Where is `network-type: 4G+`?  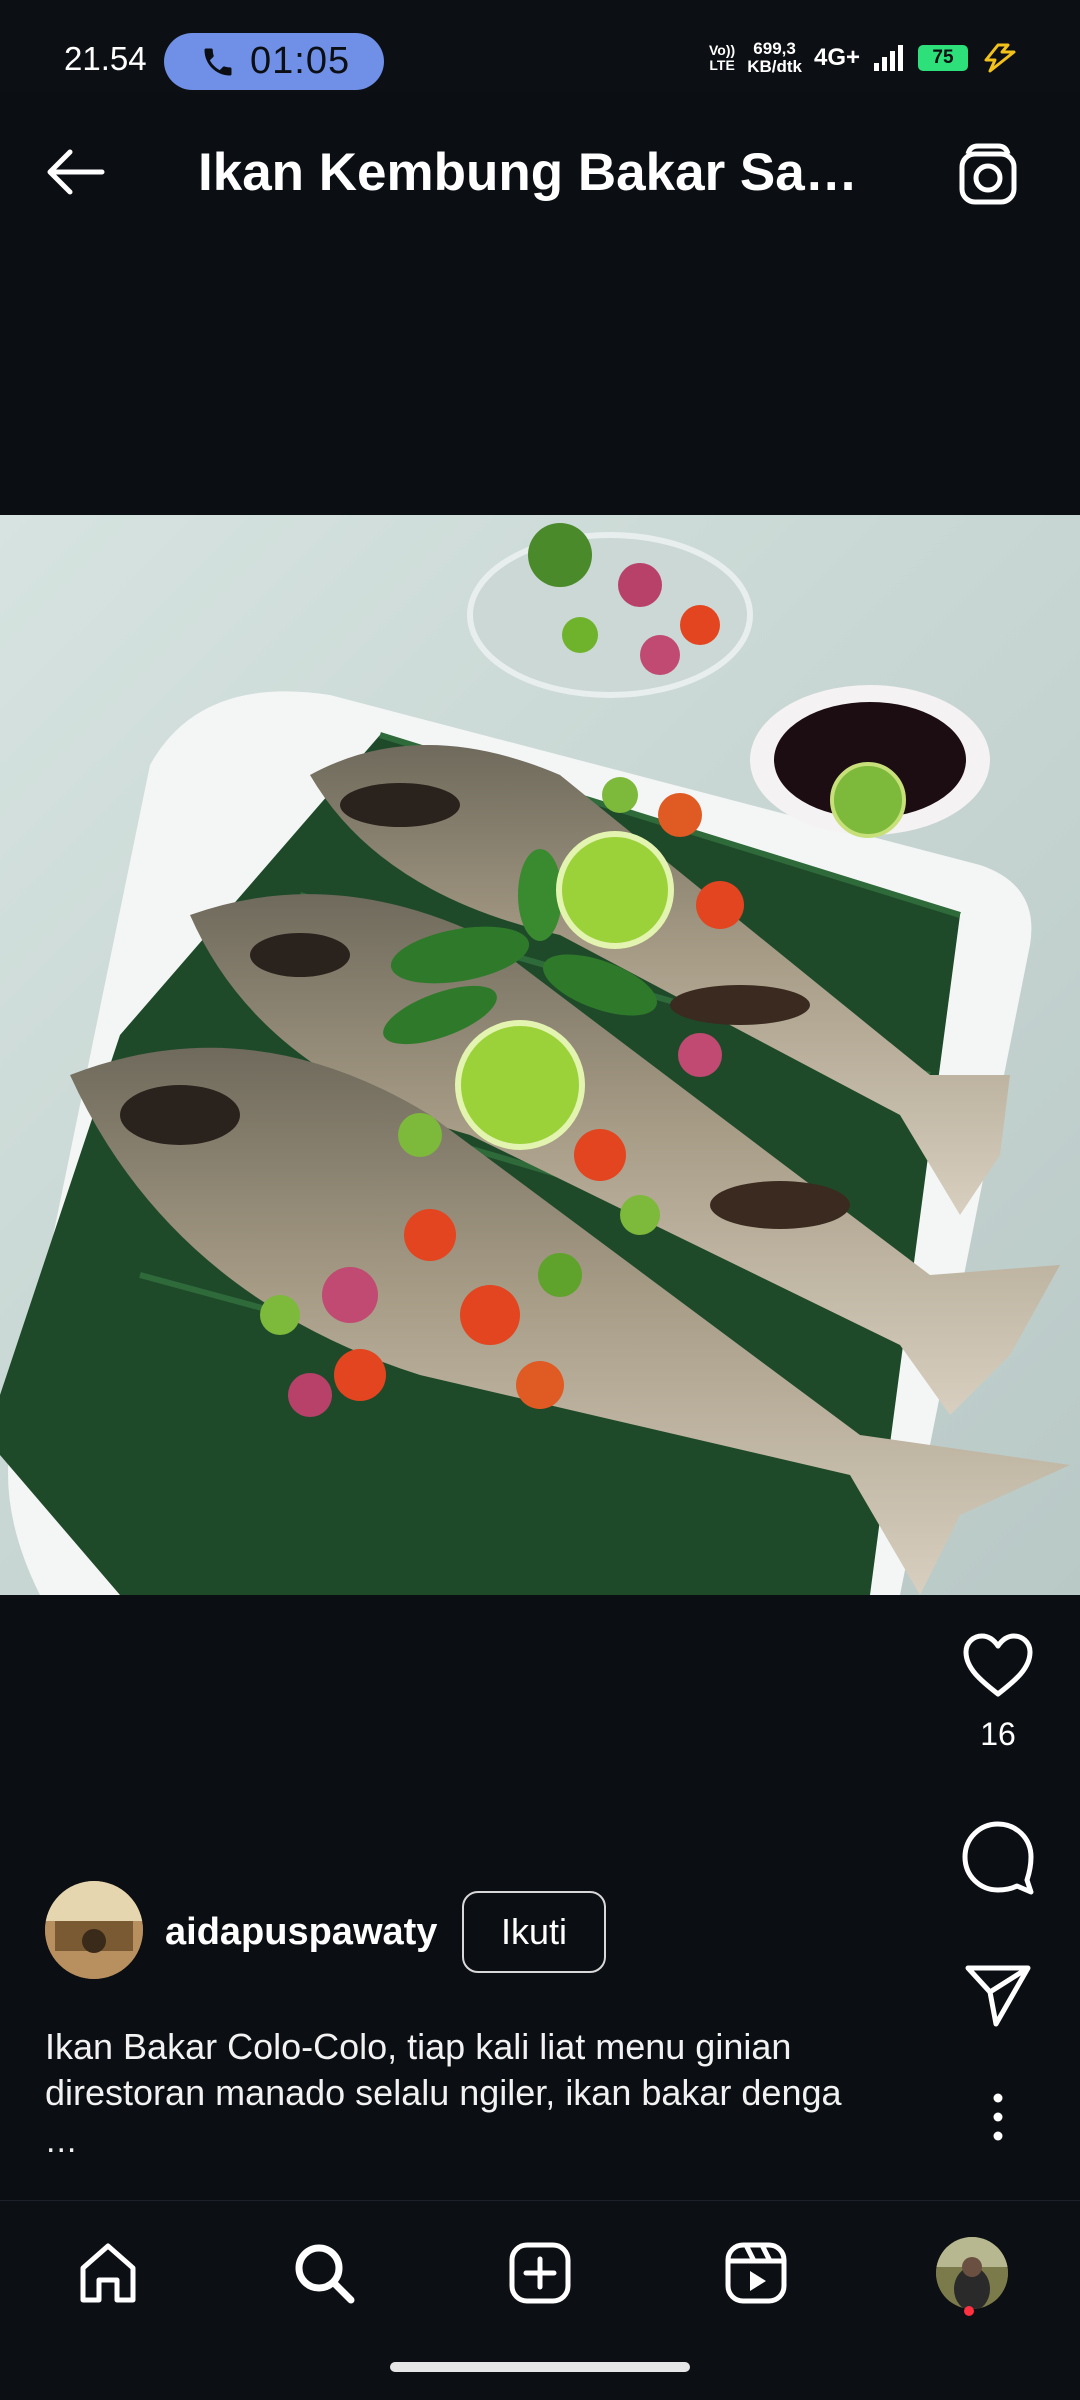
network-type: 4G+ is located at coordinates (836, 57).